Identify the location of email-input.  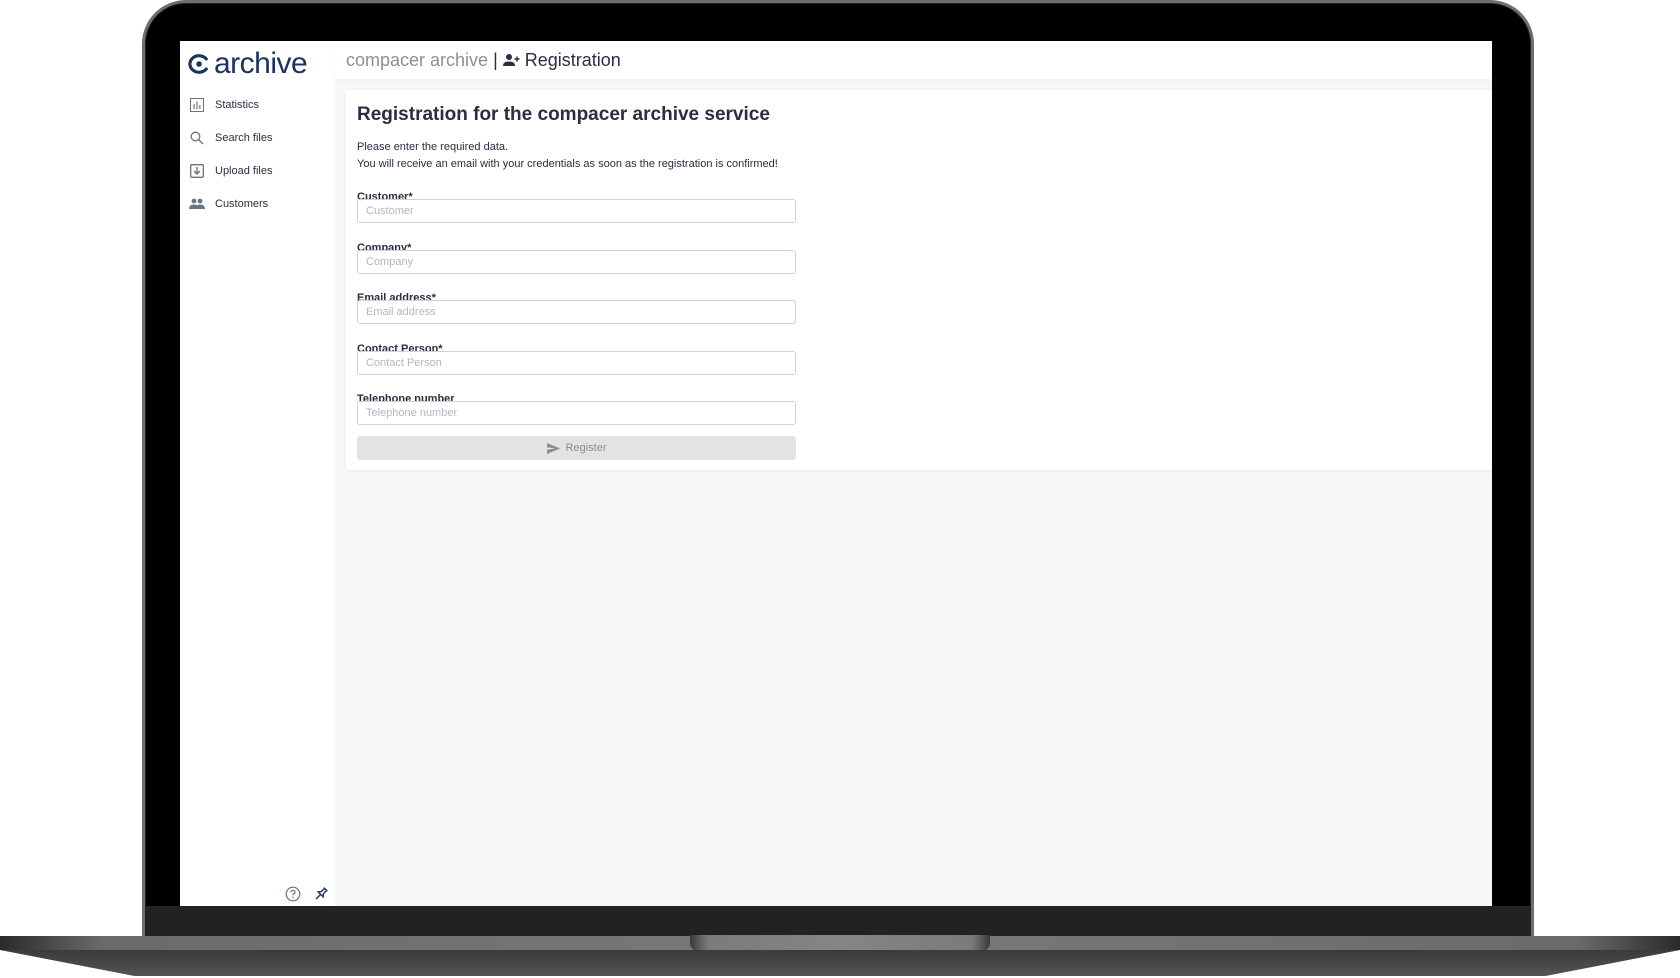
(576, 312).